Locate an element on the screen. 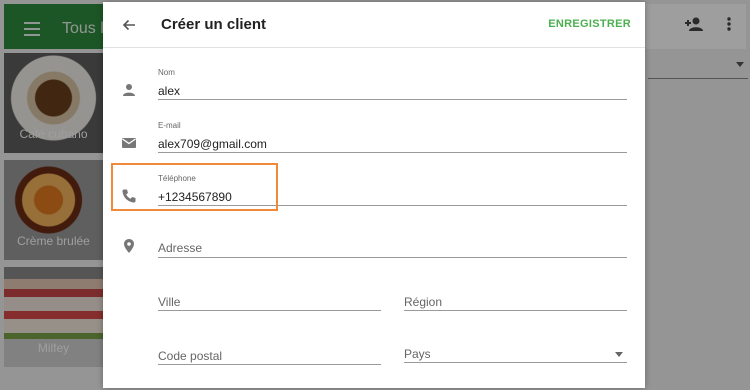 This screenshot has width=750, height=390. email-icon is located at coordinates (129, 143).